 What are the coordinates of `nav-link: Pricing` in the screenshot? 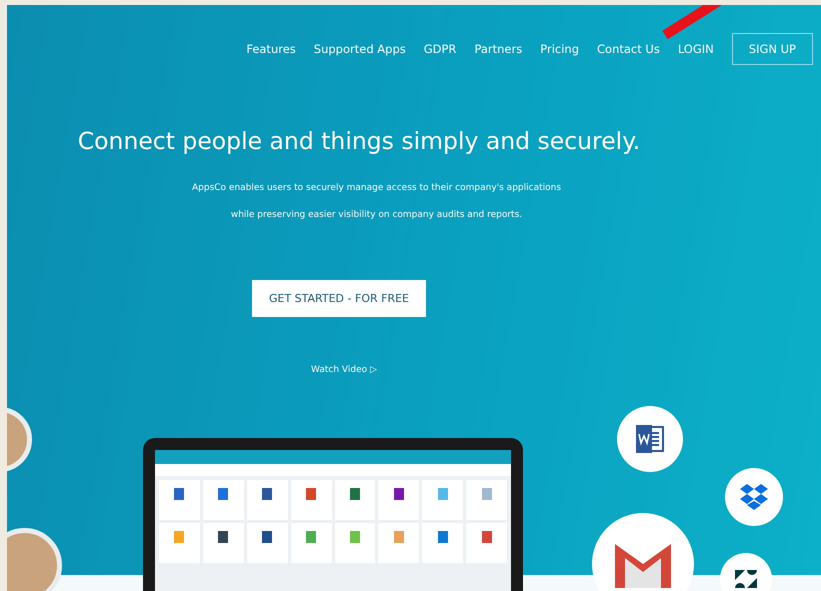 It's located at (559, 49).